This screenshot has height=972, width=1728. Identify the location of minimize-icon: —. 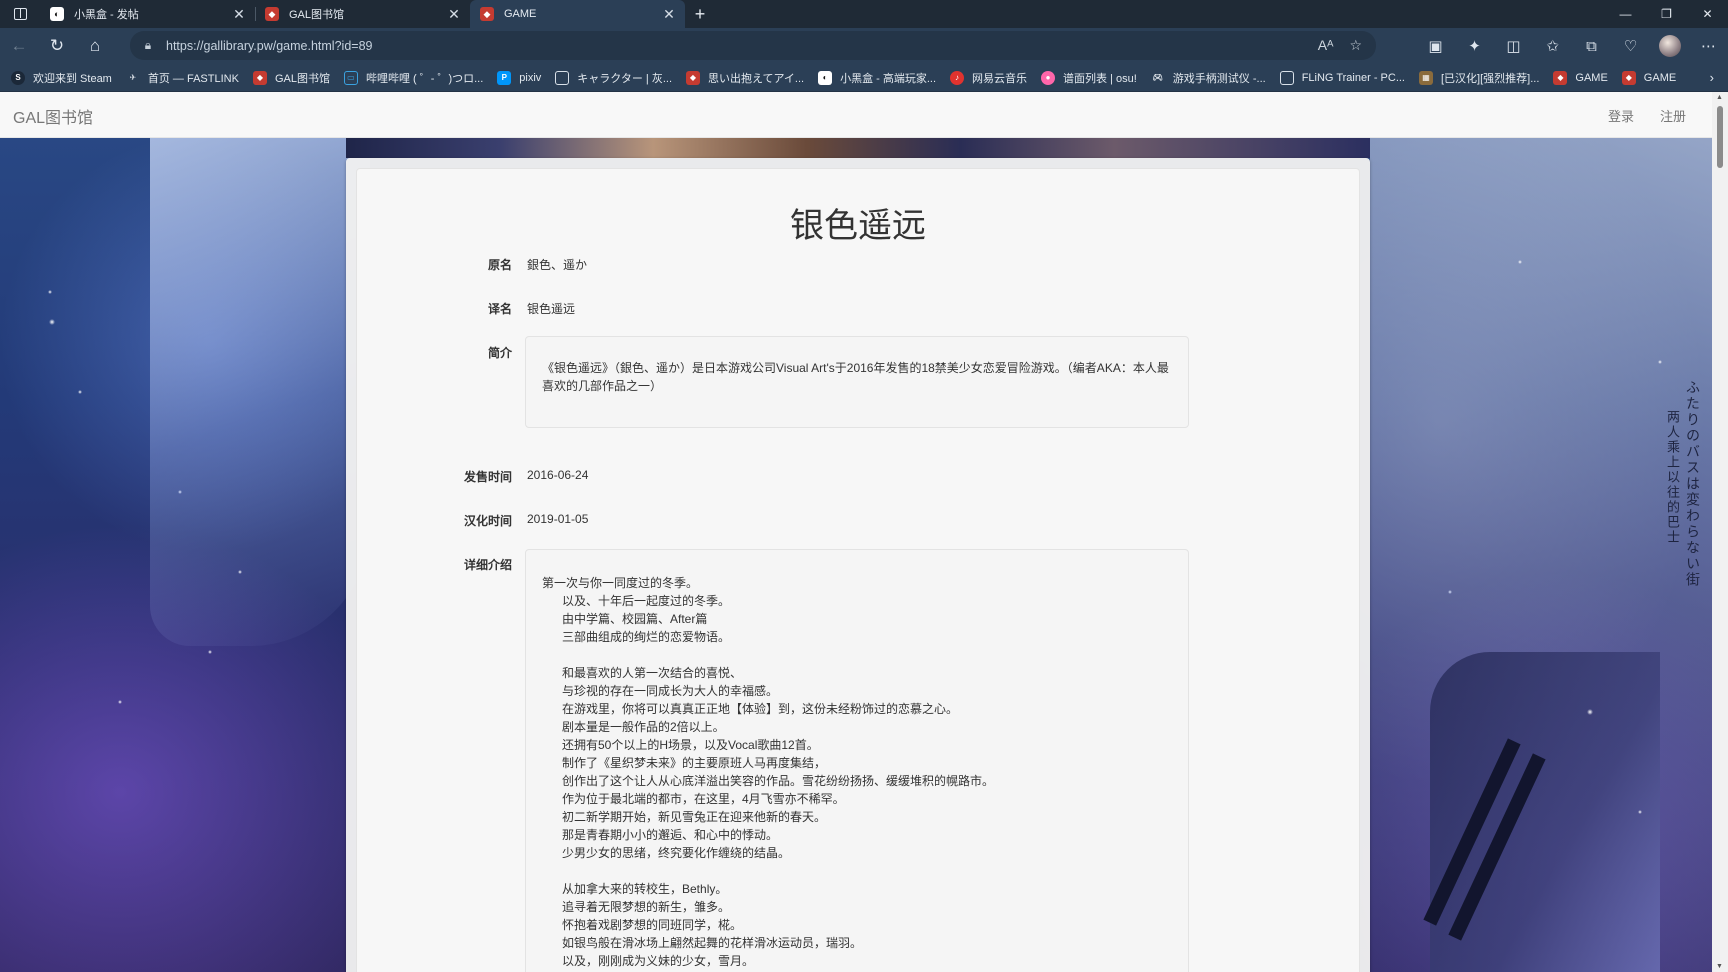
(1625, 14).